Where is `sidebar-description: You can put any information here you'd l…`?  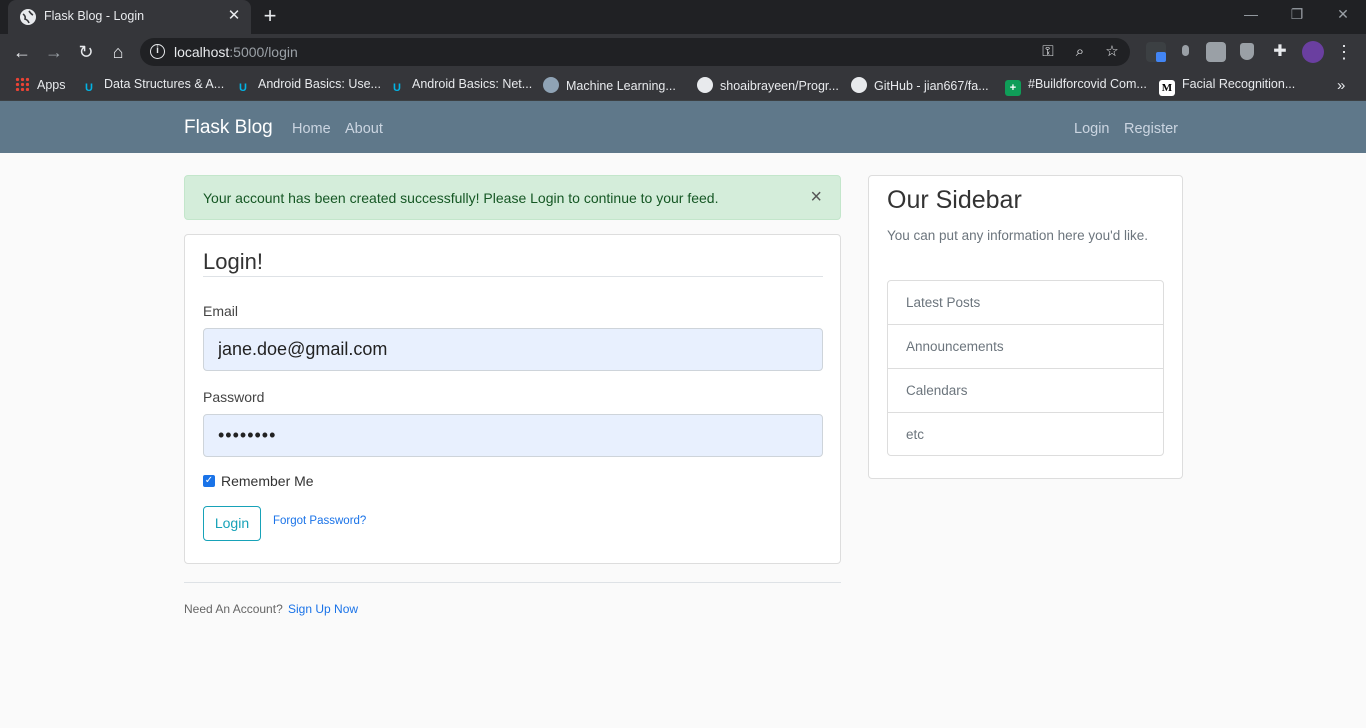 sidebar-description: You can put any information here you'd l… is located at coordinates (1017, 235).